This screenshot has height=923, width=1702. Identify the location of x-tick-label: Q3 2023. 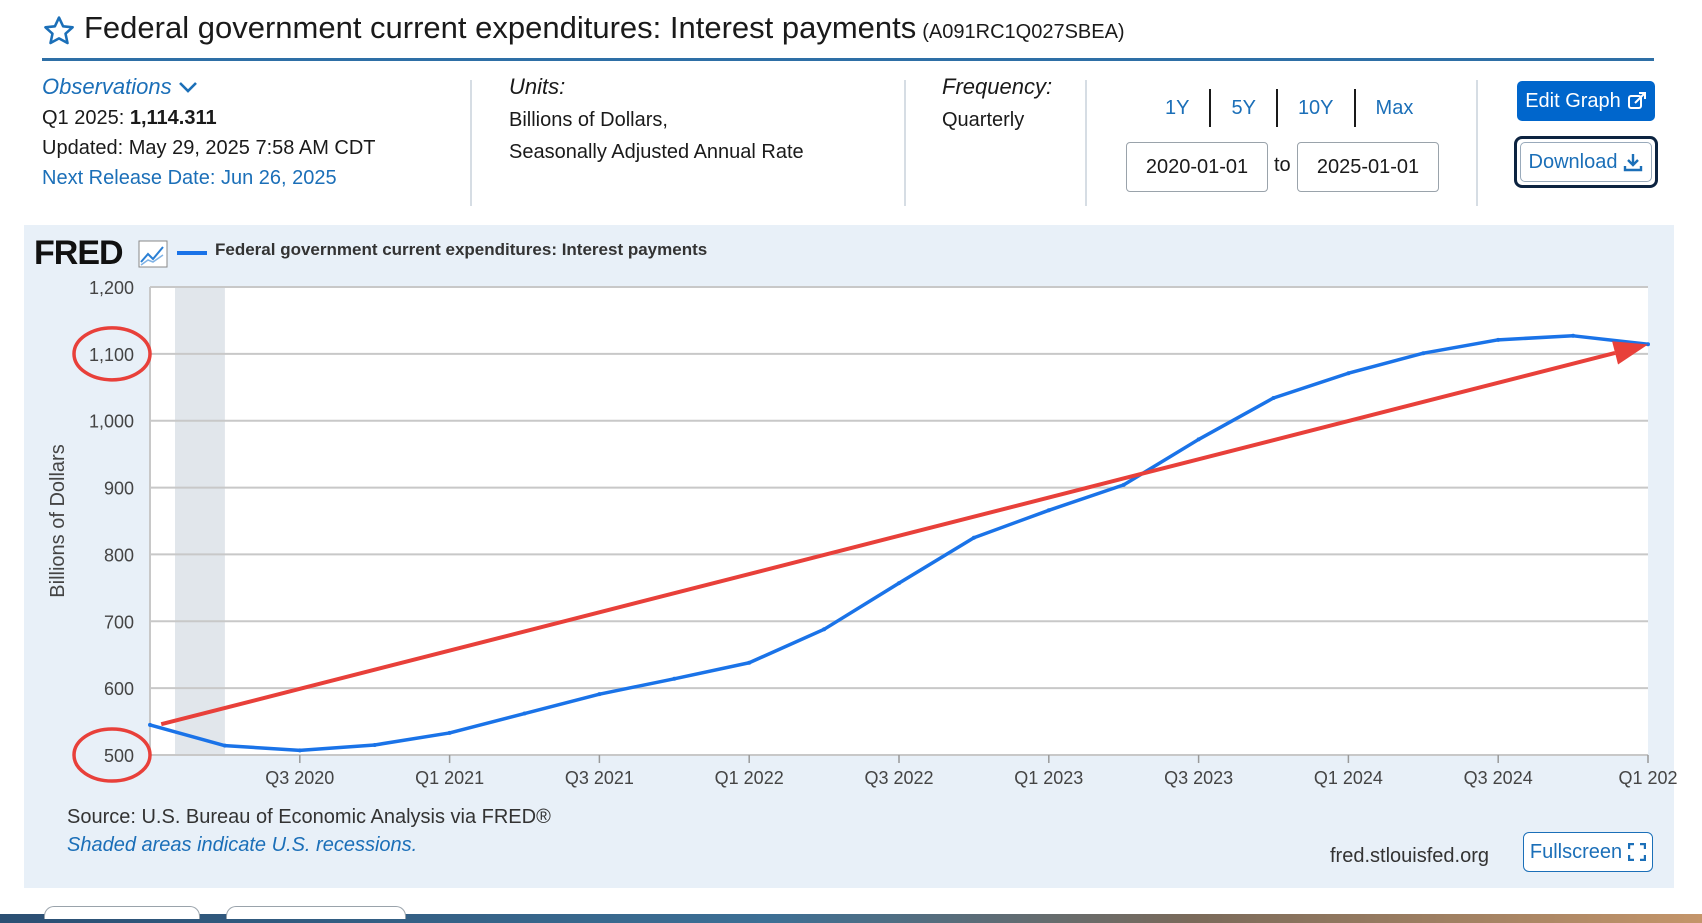
(1198, 778).